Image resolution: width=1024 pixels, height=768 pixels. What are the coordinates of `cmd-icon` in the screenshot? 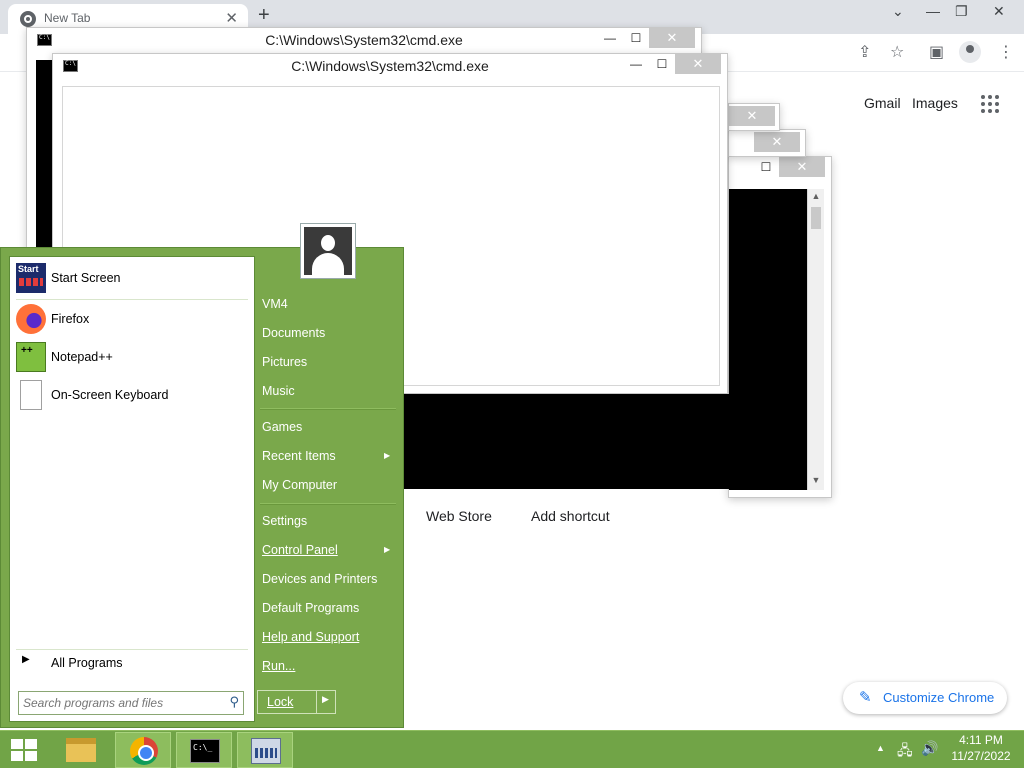 It's located at (205, 751).